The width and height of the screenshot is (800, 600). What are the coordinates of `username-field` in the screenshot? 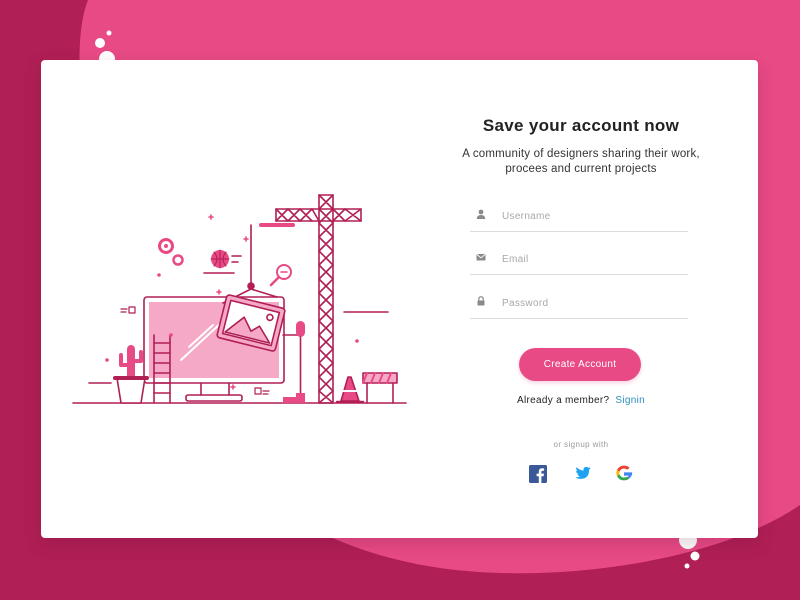 It's located at (579, 214).